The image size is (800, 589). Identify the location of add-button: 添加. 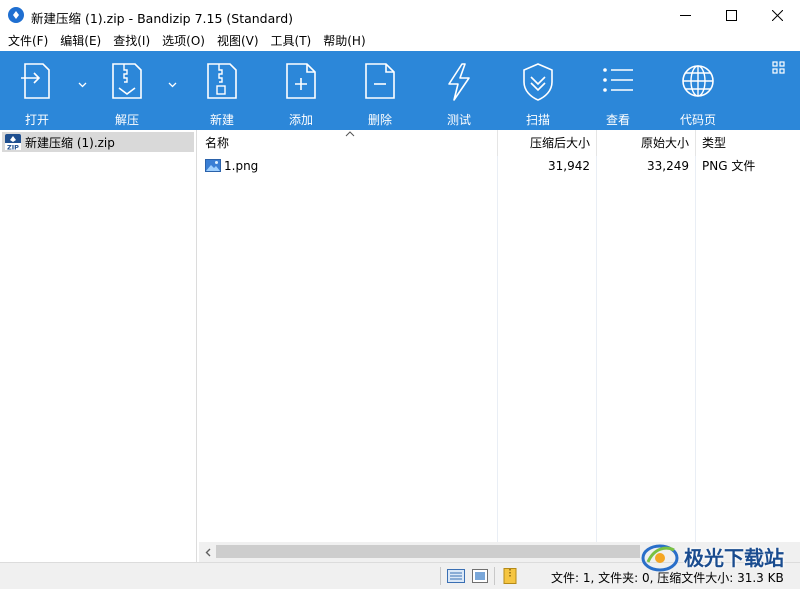
(301, 90).